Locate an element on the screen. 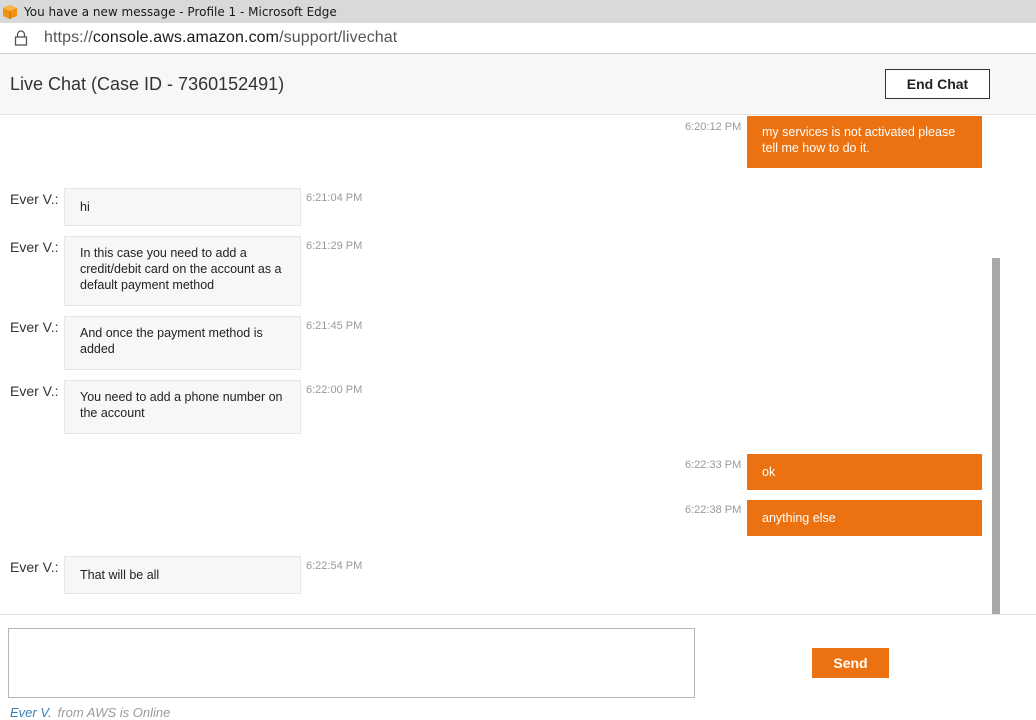 This screenshot has height=720, width=1036. end-chat-button: End Chat is located at coordinates (937, 84).